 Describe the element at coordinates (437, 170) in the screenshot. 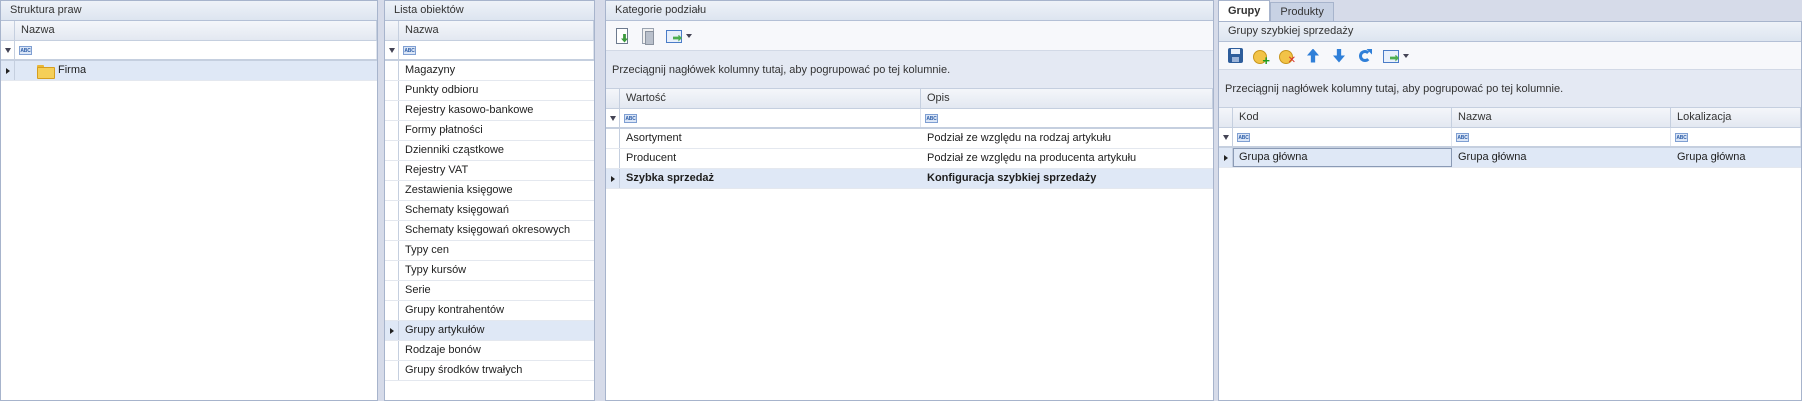

I see `list-item-label: Rejestry VAT` at that location.